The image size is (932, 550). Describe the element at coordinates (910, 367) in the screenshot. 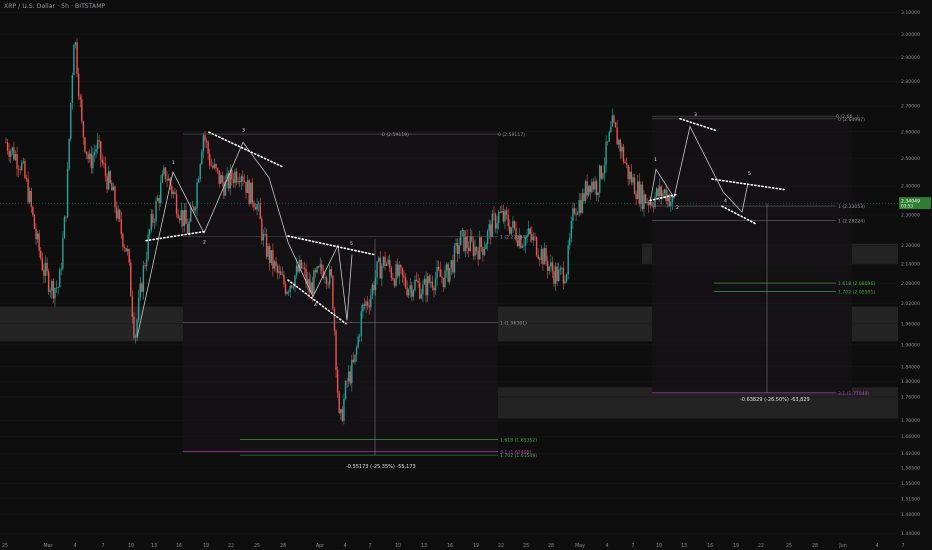

I see `price-tick-15: 1.84000` at that location.